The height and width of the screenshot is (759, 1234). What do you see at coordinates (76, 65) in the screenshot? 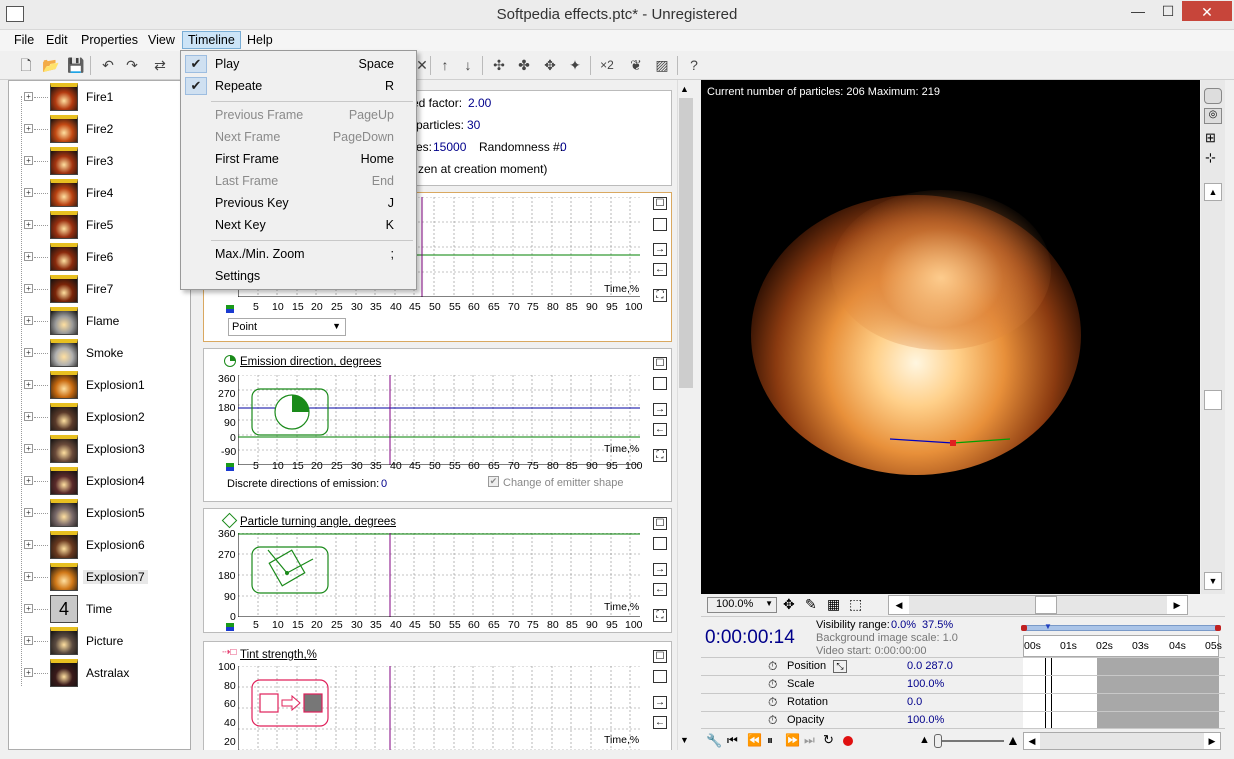
I see `save-icon: 💾` at bounding box center [76, 65].